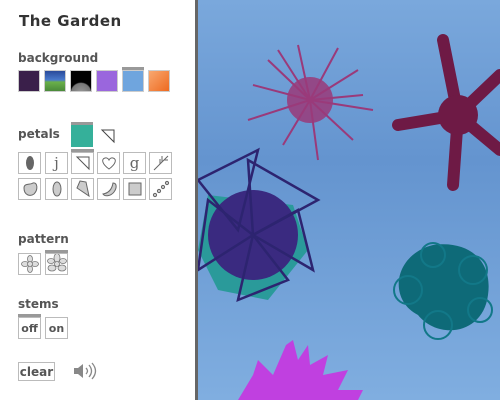  I want to click on petal-square-button, so click(134, 189).